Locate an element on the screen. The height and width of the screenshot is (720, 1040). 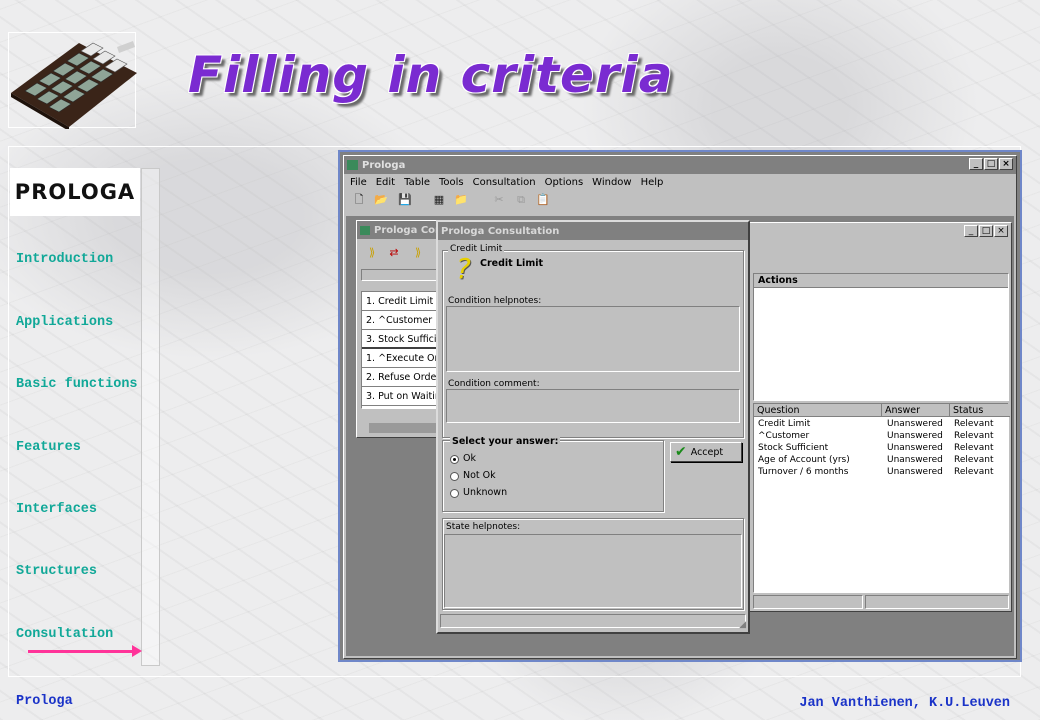
sidebar-logo-text: PROLOGA is located at coordinates (75, 192).